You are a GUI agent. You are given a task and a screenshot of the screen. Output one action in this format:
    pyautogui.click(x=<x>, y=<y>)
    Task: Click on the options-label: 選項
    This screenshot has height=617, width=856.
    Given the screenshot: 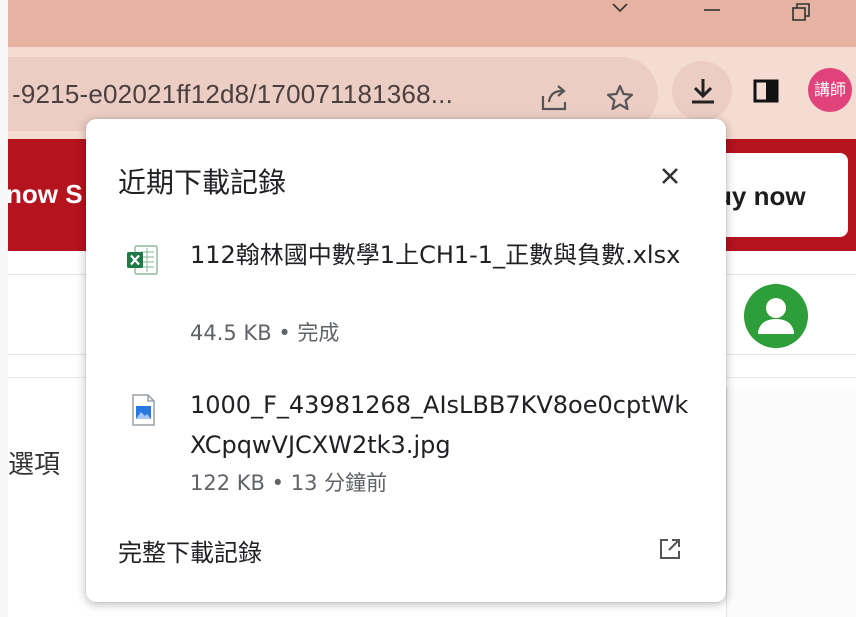 What is the action you would take?
    pyautogui.click(x=34, y=462)
    